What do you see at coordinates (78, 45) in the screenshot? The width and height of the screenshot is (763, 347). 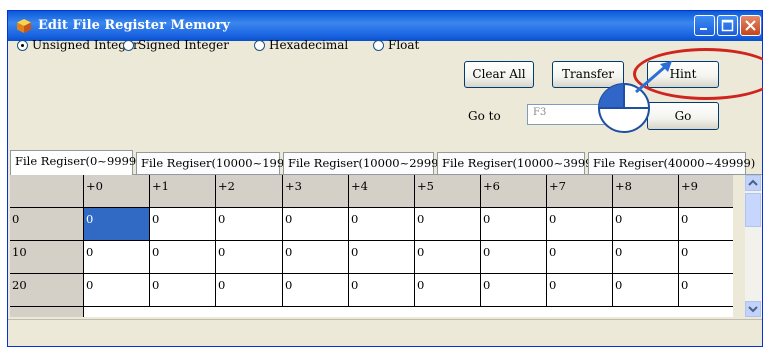 I see `radio-unsigned-integer: Unsigned Integer` at bounding box center [78, 45].